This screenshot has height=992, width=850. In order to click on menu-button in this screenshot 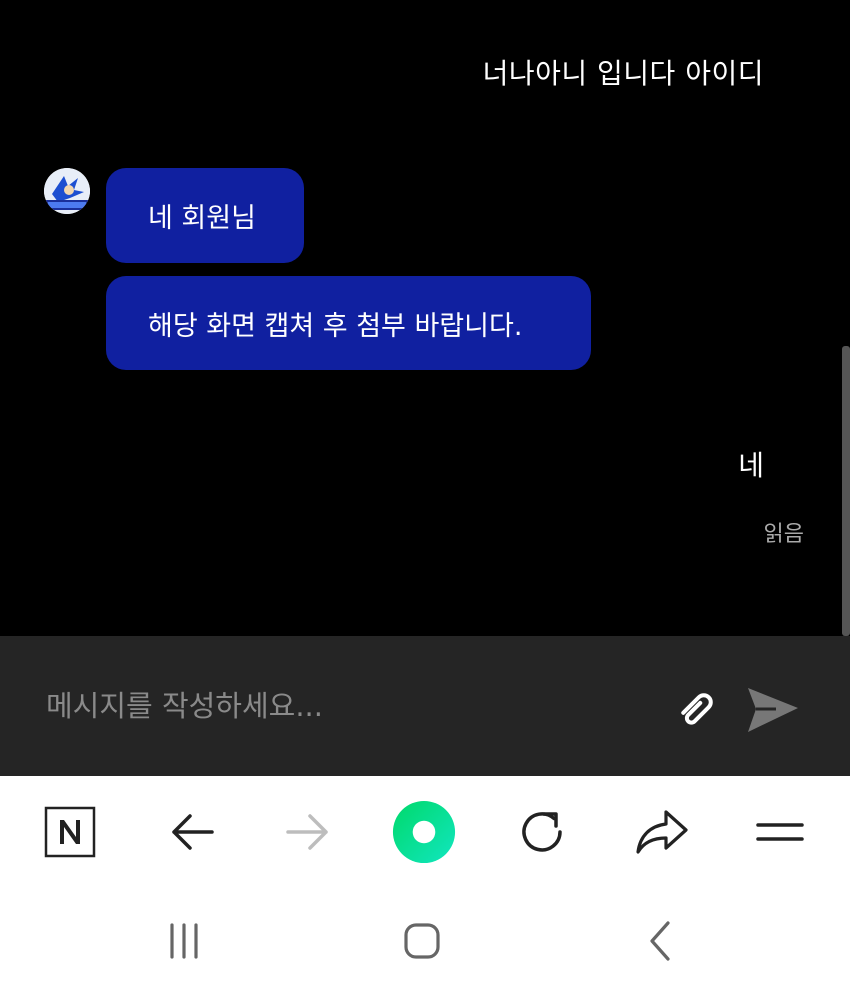, I will do `click(780, 832)`.